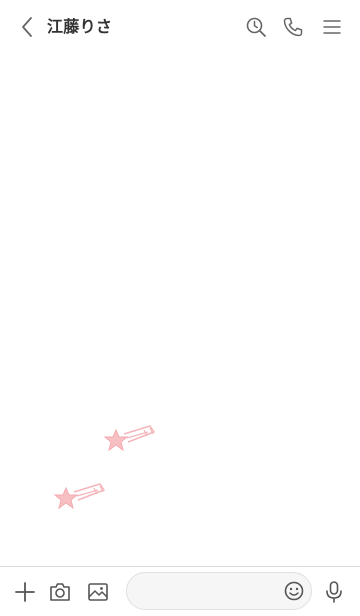 Image resolution: width=360 pixels, height=616 pixels. I want to click on emoji-button, so click(294, 591).